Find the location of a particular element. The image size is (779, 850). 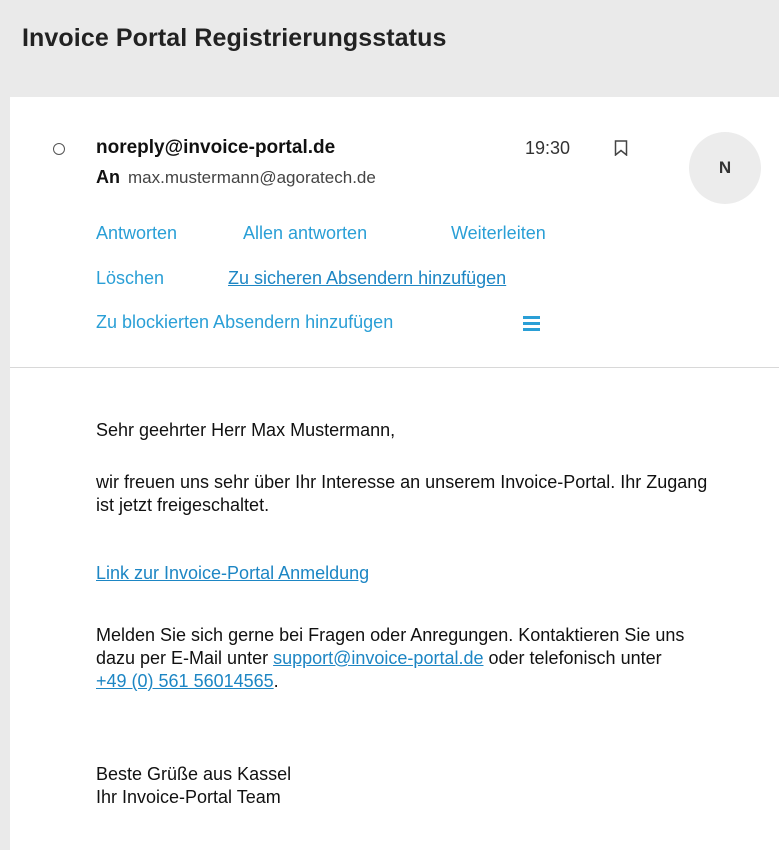

closing-line-1: Beste Grüße aus Kassel is located at coordinates (194, 774).